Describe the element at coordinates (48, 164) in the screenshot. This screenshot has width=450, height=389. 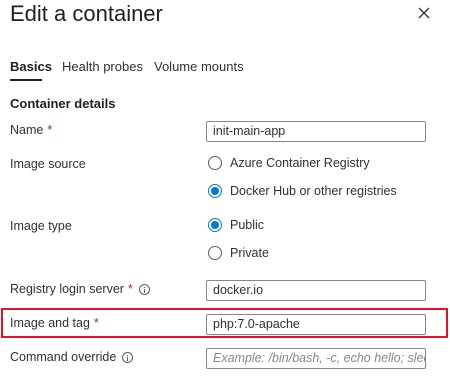
I see `image-source-label: Image source` at that location.